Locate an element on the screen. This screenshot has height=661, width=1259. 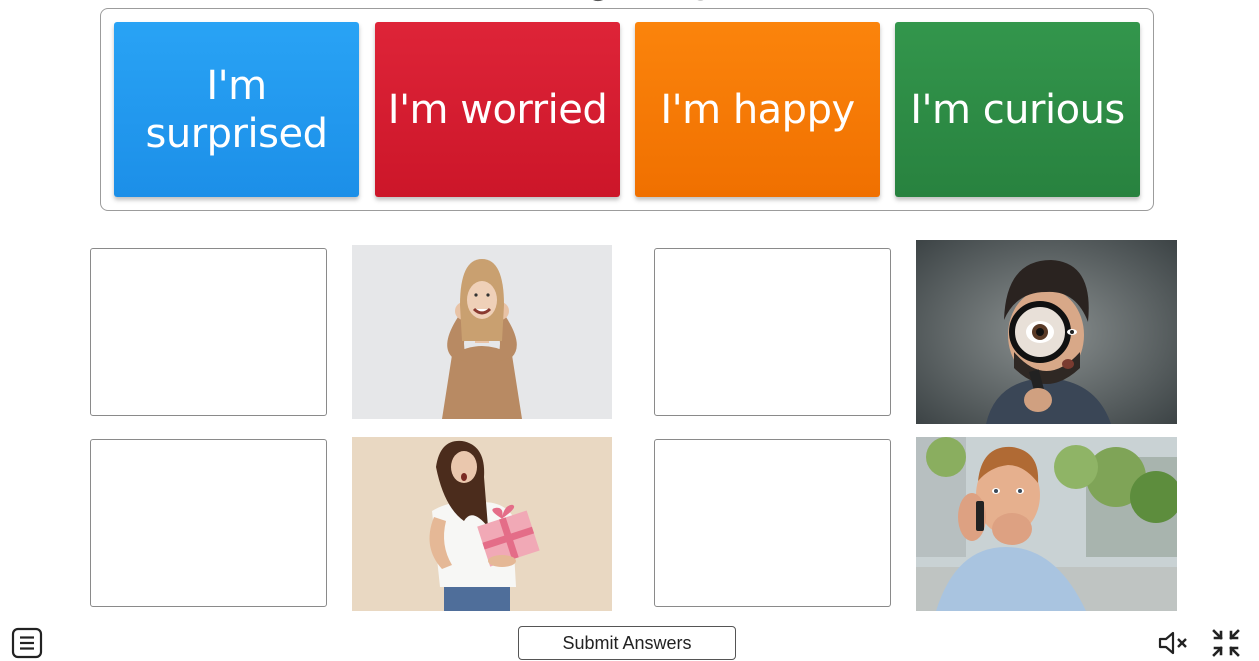
menu-button is located at coordinates (27, 643).